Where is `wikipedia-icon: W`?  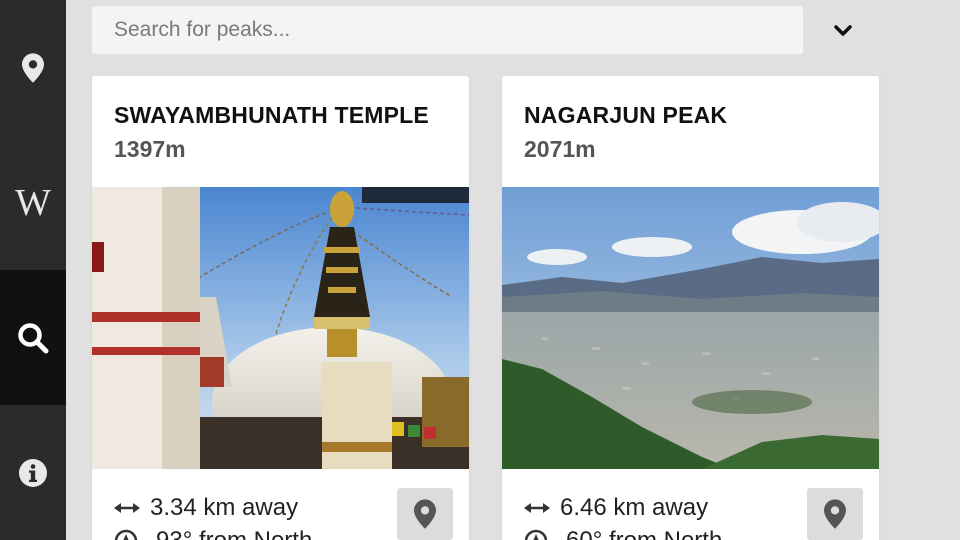
wikipedia-icon: W is located at coordinates (33, 202).